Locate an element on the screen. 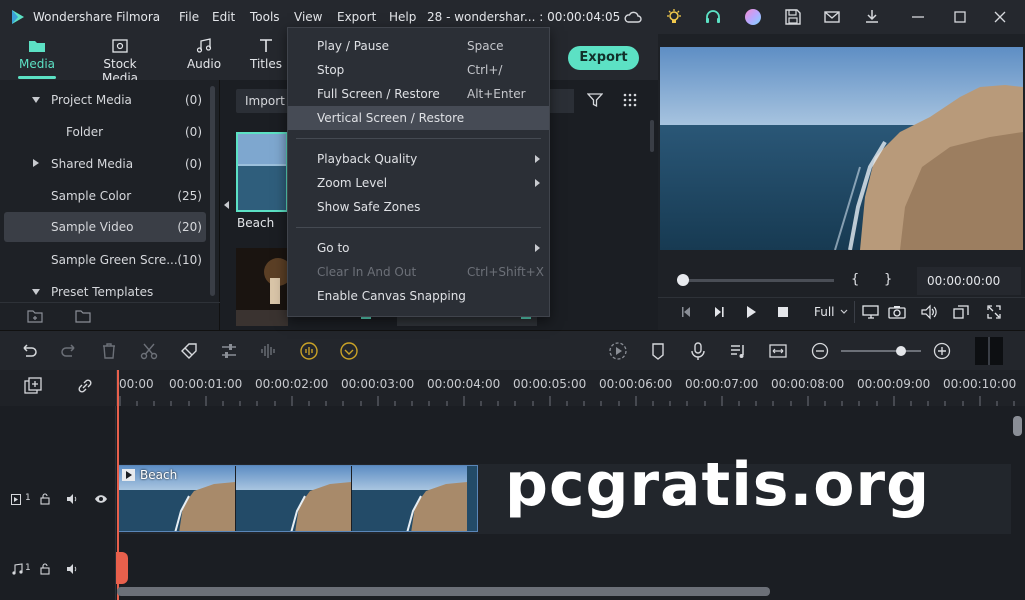  video-clip-beach: Beach is located at coordinates (298, 498).